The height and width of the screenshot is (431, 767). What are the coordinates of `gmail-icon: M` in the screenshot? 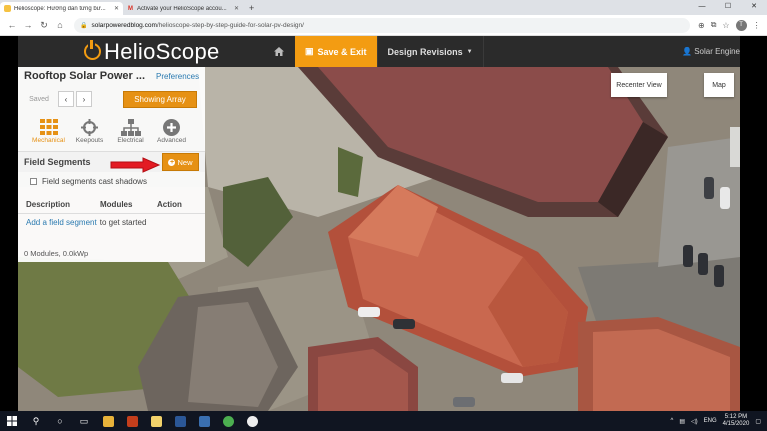 It's located at (130, 8).